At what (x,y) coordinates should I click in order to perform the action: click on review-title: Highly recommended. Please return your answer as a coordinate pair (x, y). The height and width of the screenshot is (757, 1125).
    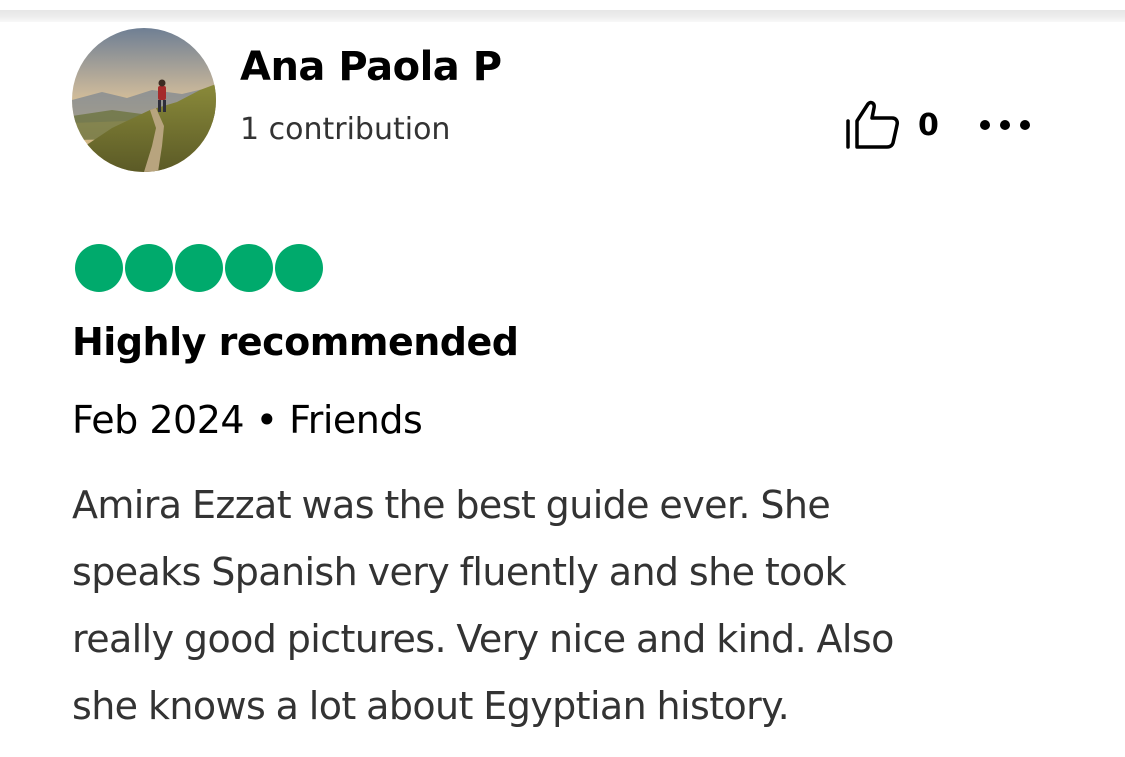
    Looking at the image, I should click on (295, 342).